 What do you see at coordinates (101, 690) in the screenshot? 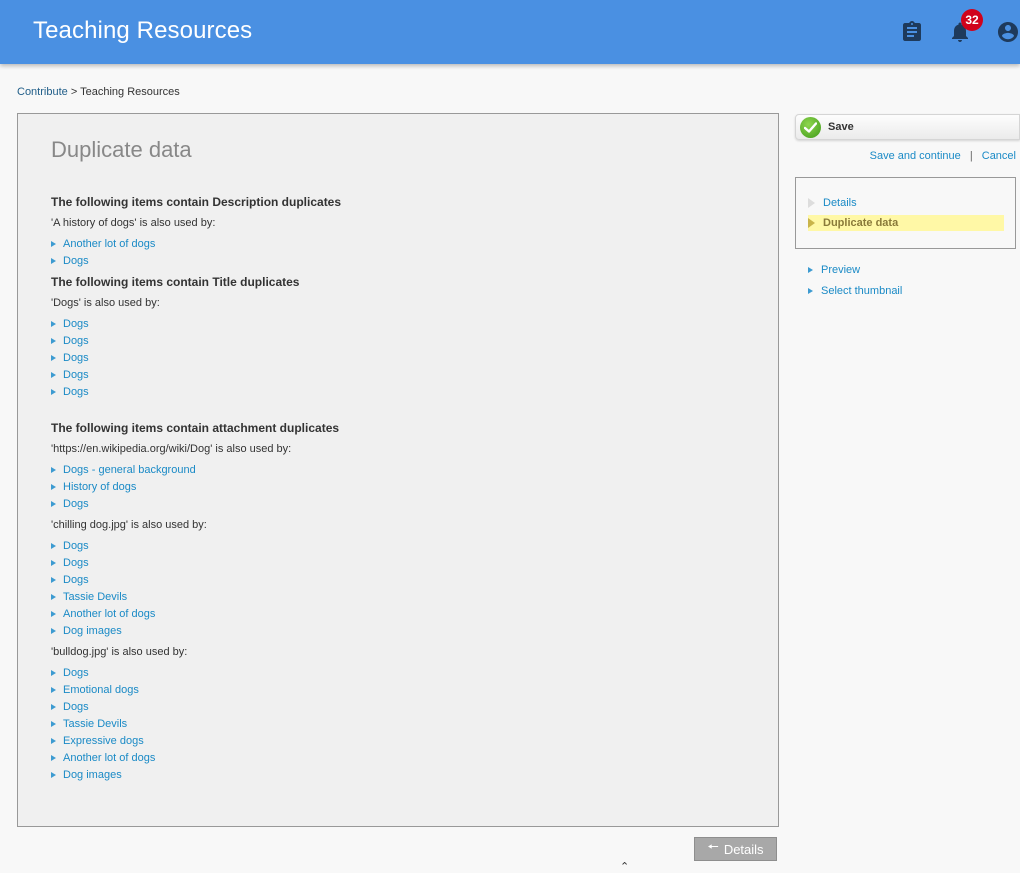
I see `duplicate-link: Emotional dogs` at bounding box center [101, 690].